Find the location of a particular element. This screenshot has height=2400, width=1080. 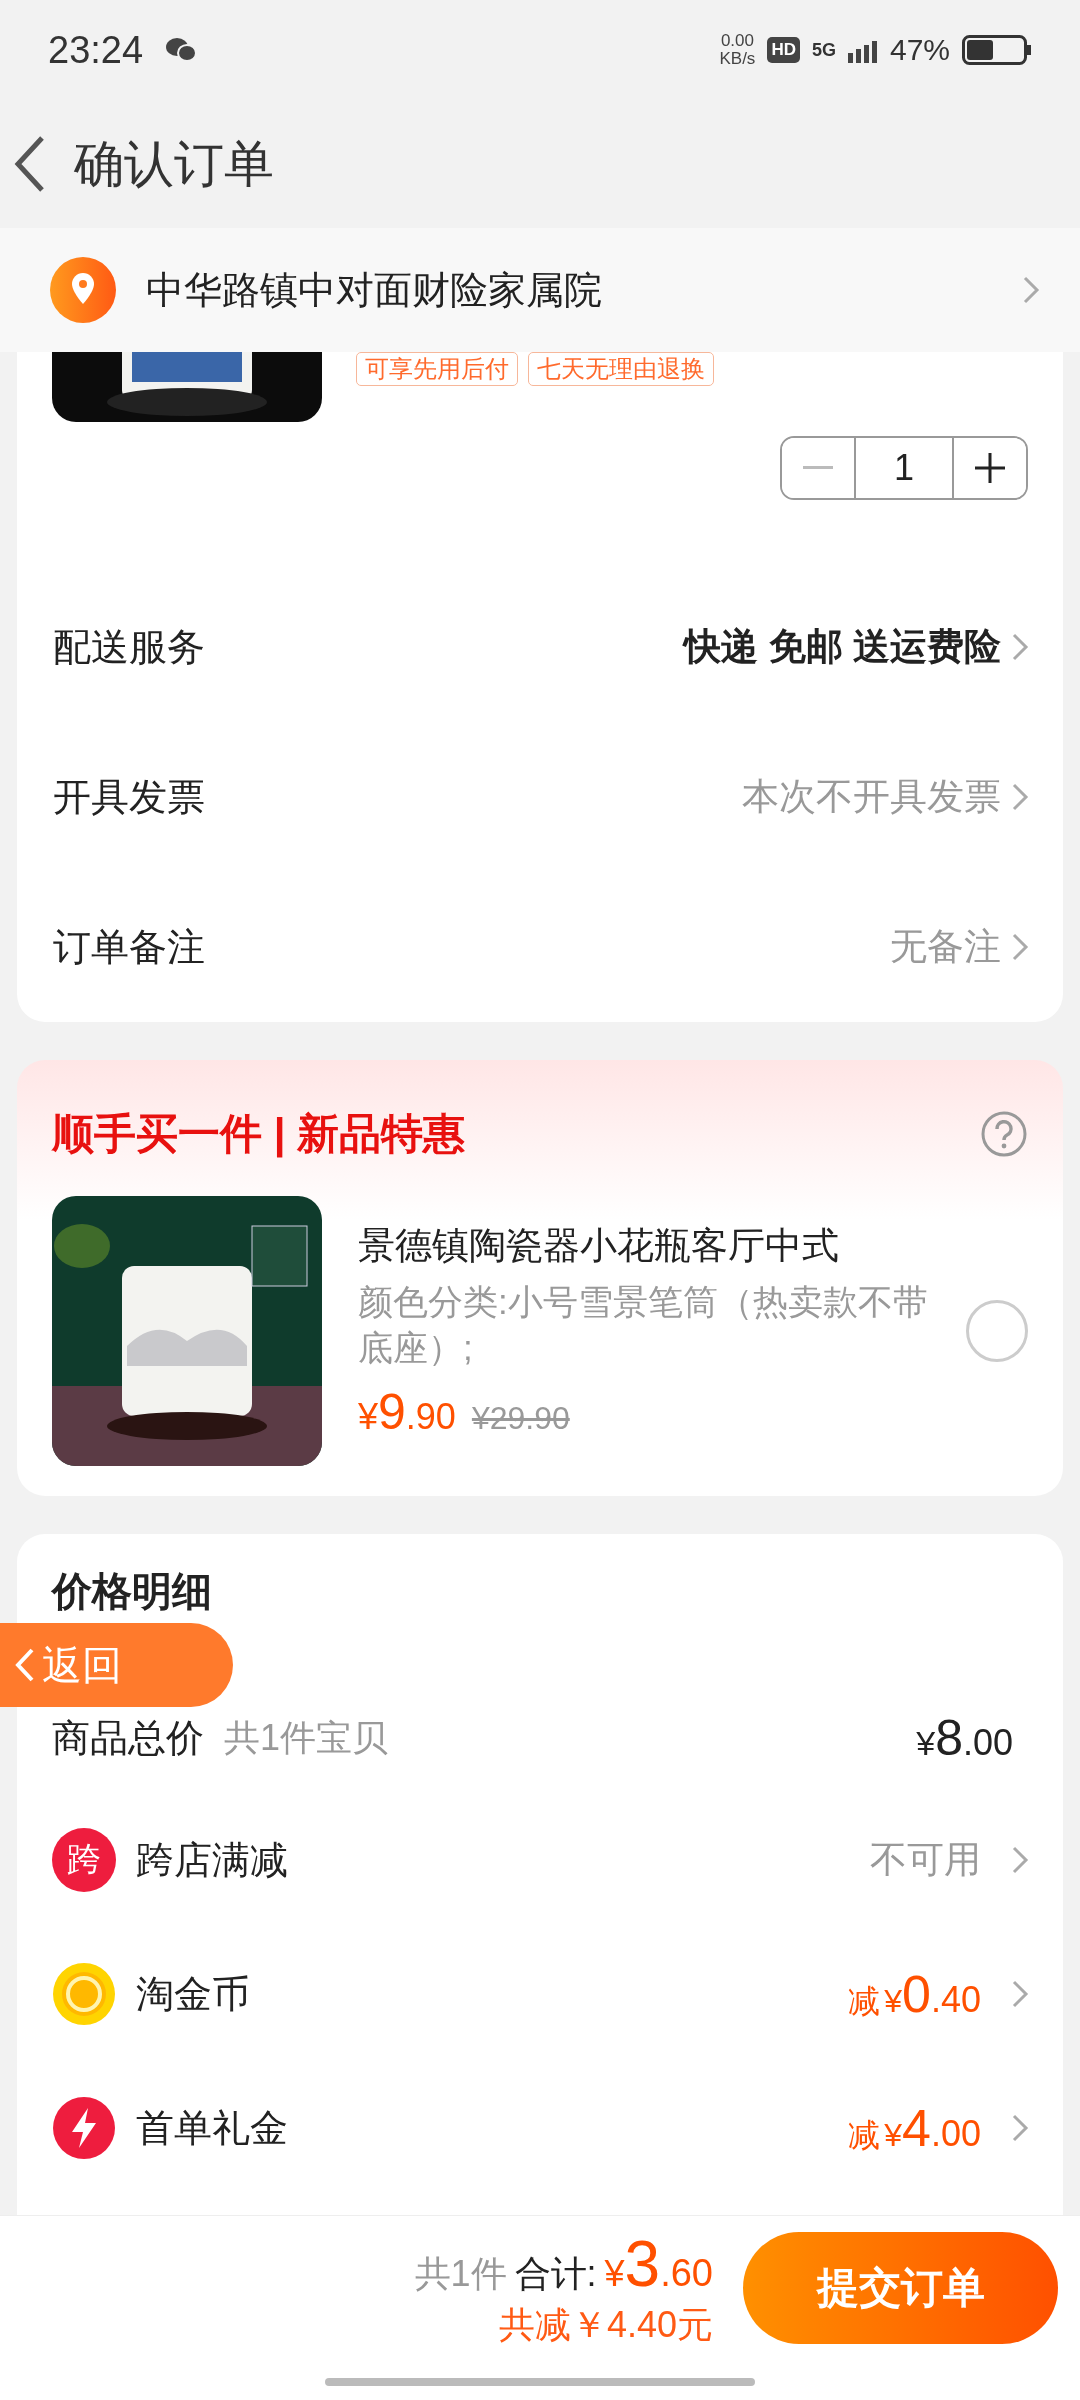

discount-value: 减¥4.00 is located at coordinates (914, 2128).